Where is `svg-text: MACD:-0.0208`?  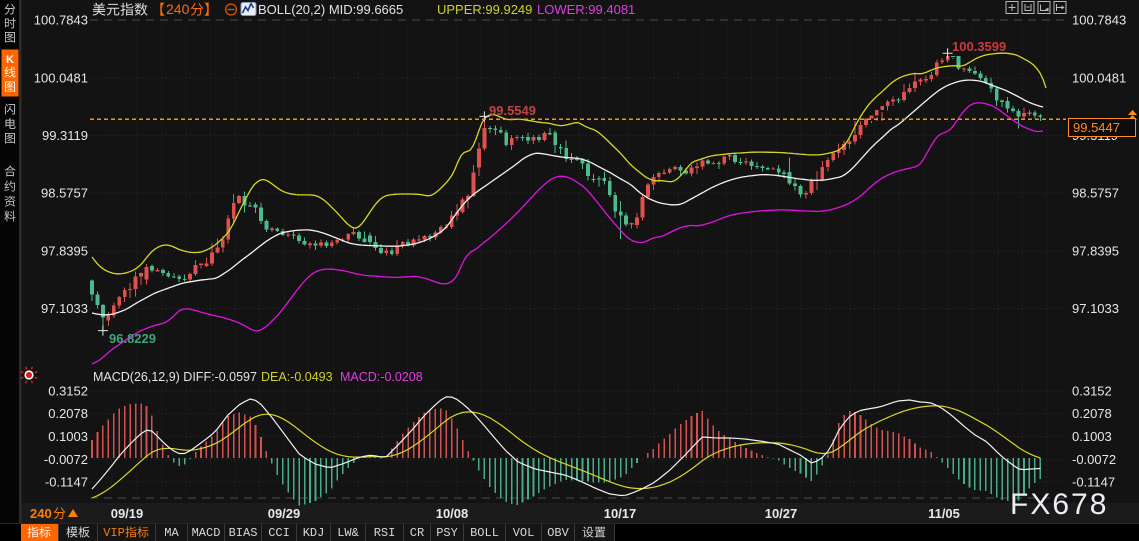 svg-text: MACD:-0.0208 is located at coordinates (381, 377).